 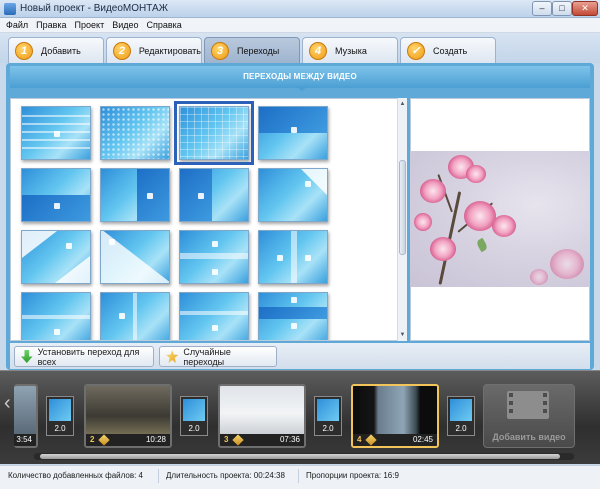 I want to click on random-transitions-button: Случайные переходы, so click(x=218, y=356).